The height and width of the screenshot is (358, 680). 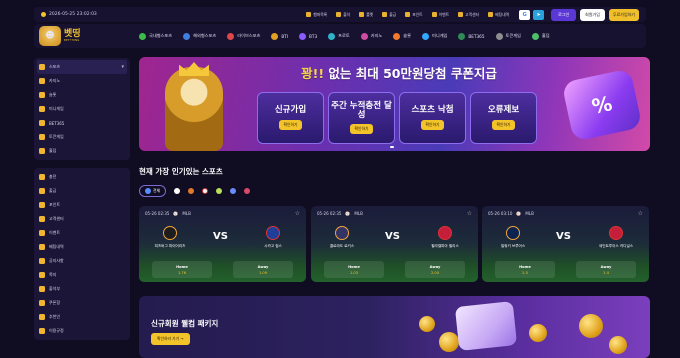 I want to click on nav-item-5: 프로토, so click(x=339, y=36).